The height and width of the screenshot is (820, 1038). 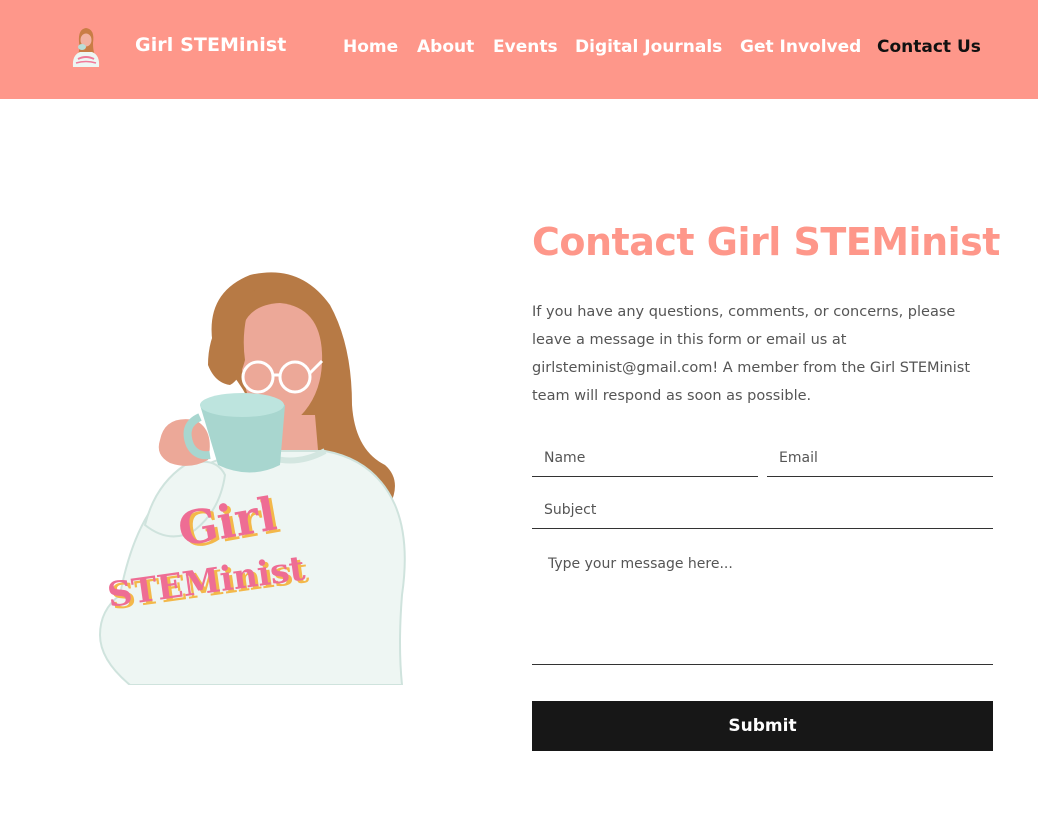 What do you see at coordinates (86, 45) in the screenshot?
I see `logo-icon` at bounding box center [86, 45].